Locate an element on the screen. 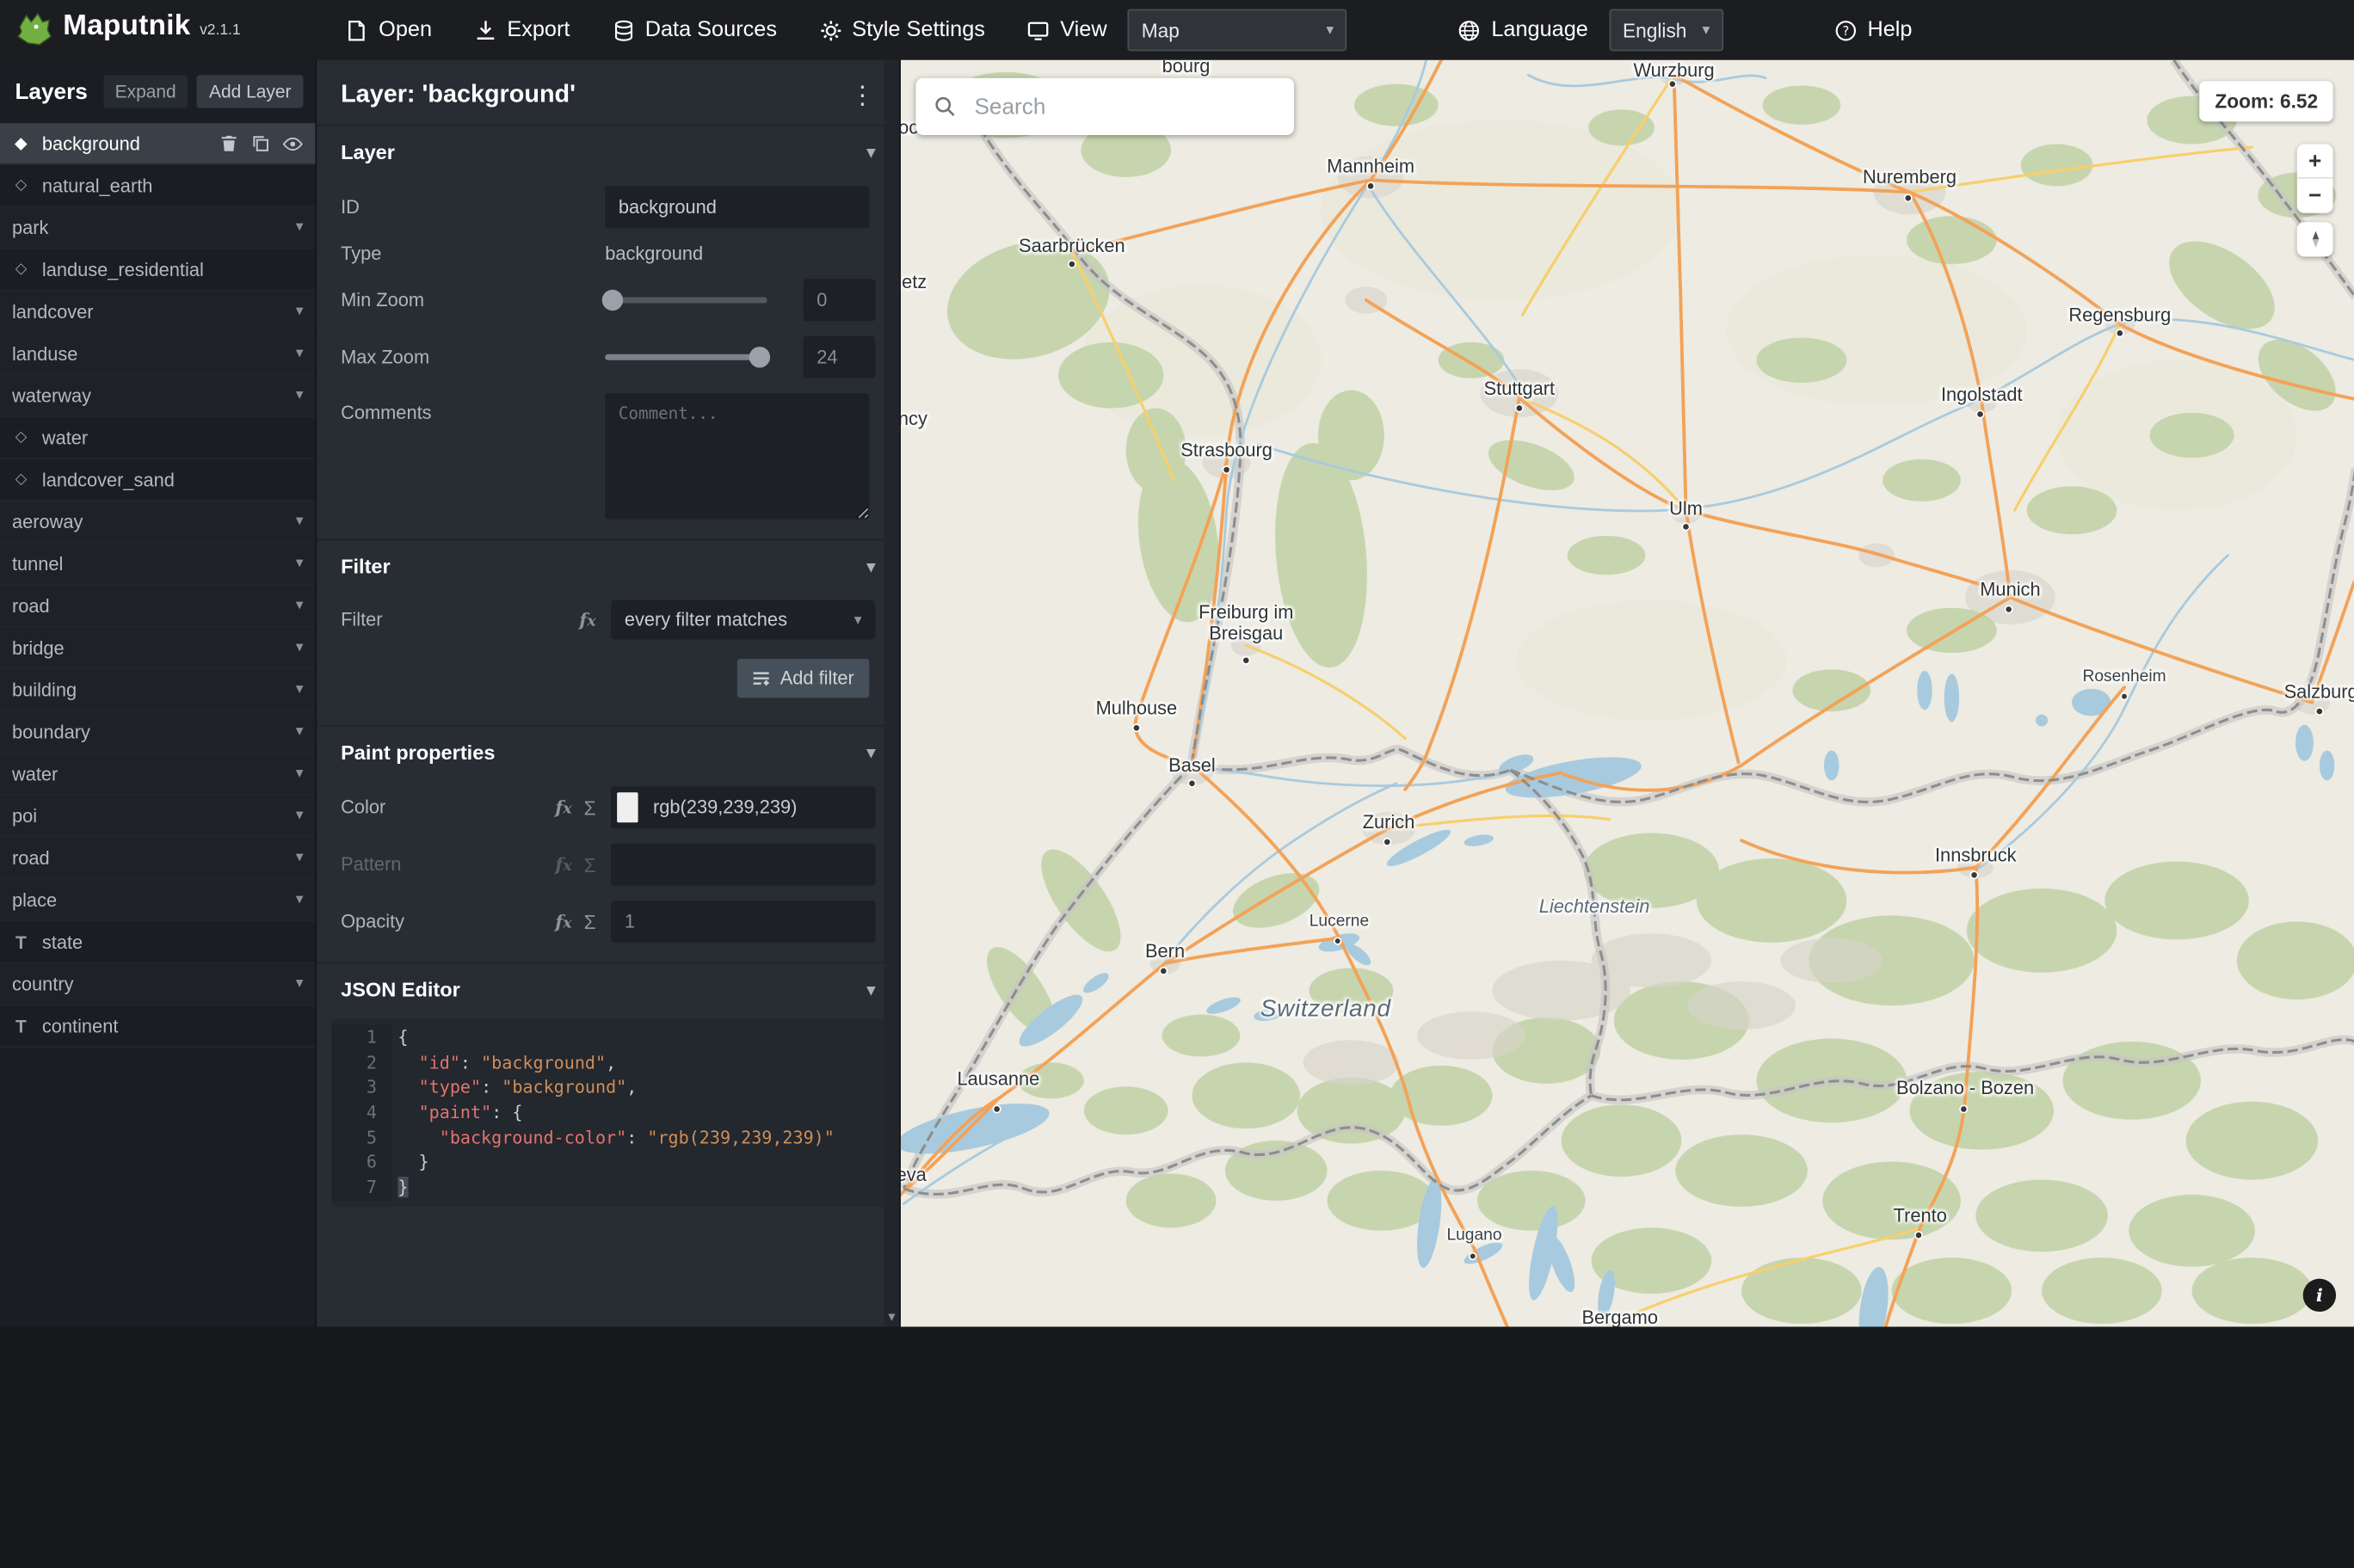 Image resolution: width=2354 pixels, height=1568 pixels. add-layer-button: Add Layer is located at coordinates (251, 92).